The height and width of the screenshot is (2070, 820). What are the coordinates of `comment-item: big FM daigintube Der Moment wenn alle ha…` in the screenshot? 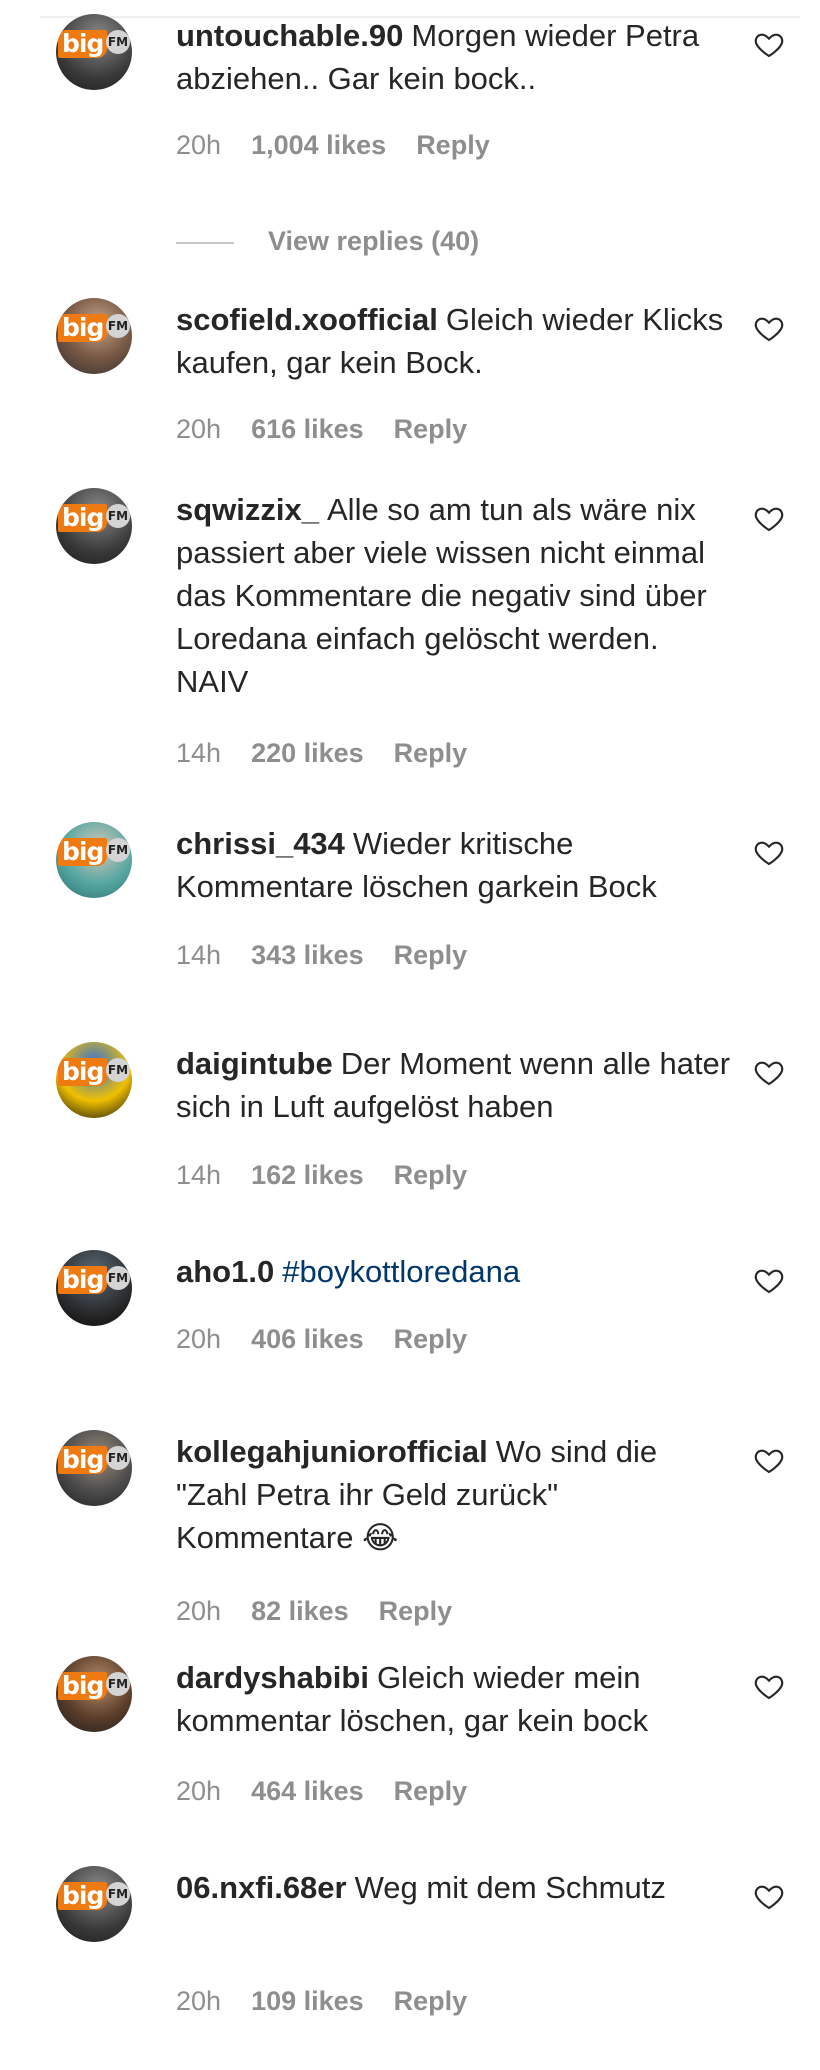 It's located at (410, 1116).